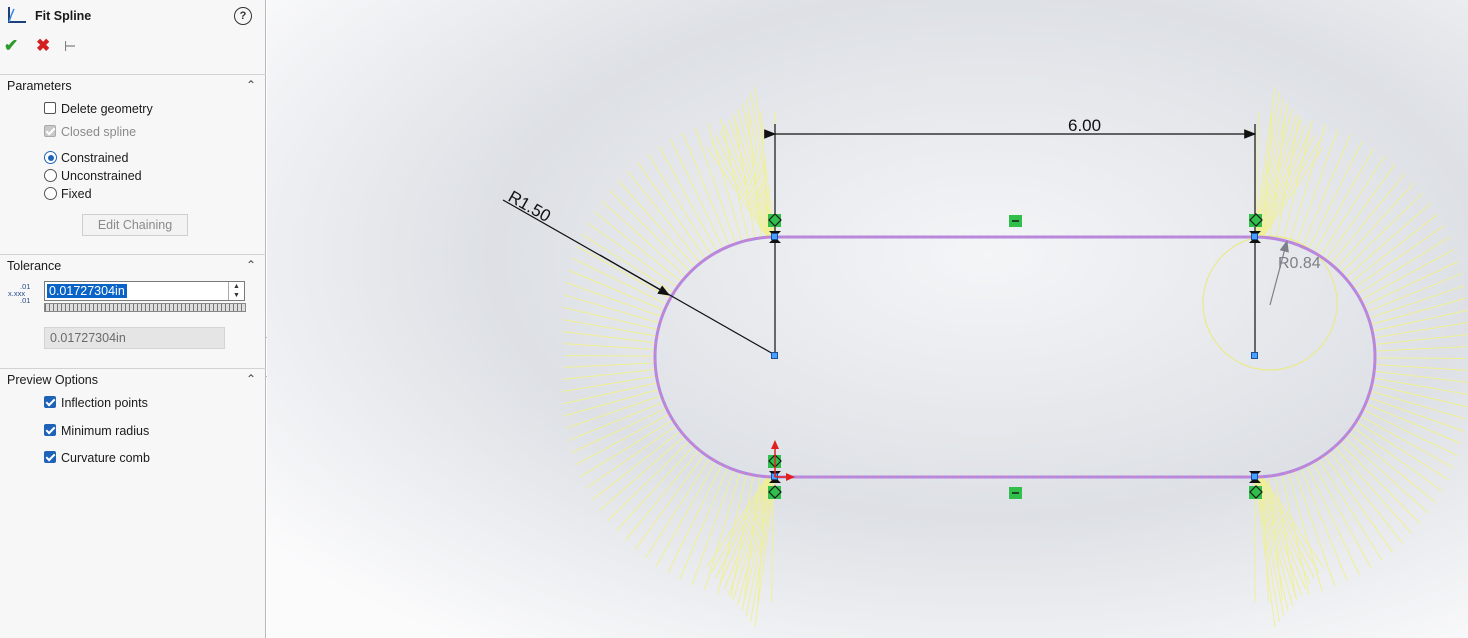  Describe the element at coordinates (43, 46) in the screenshot. I see `cancel-x-icon: ✖` at that location.